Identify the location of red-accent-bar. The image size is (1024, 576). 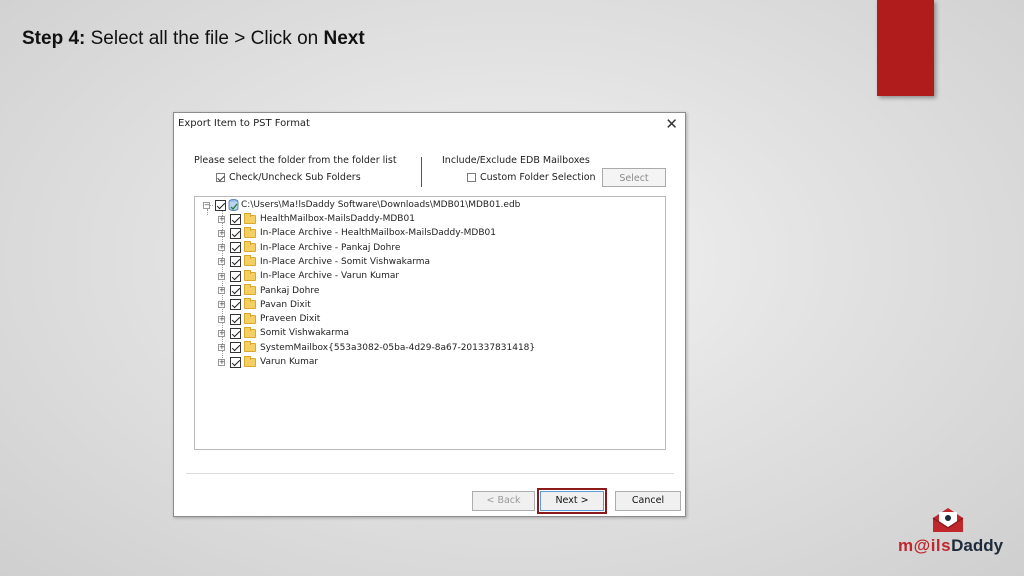
(905, 48).